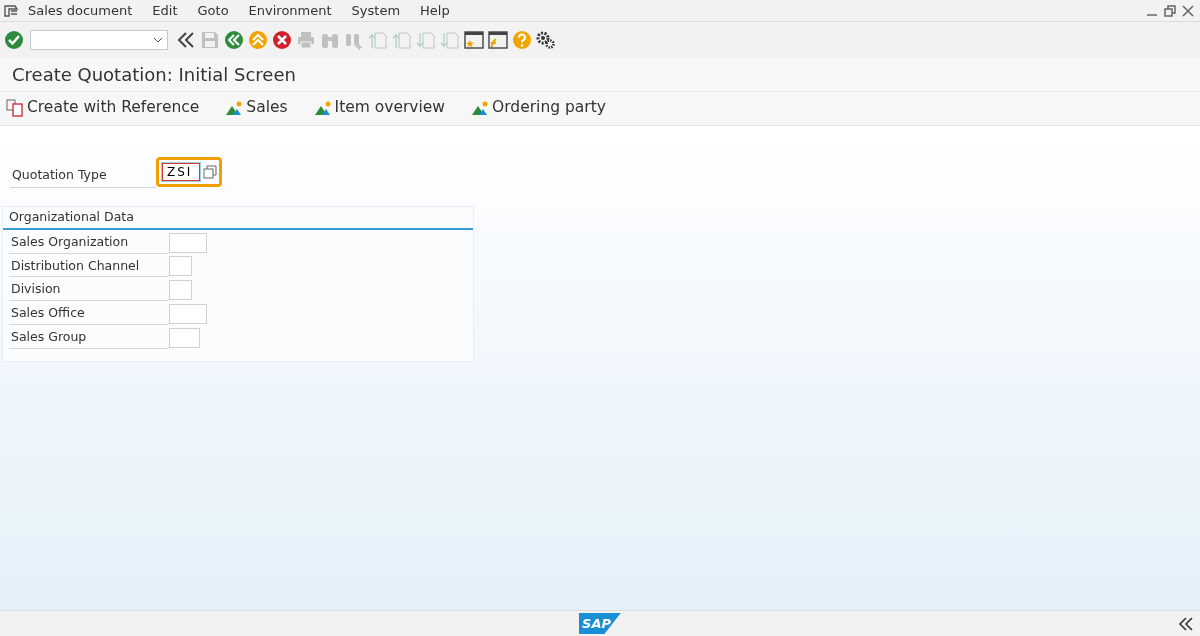  What do you see at coordinates (15, 107) in the screenshot?
I see `copy-icon` at bounding box center [15, 107].